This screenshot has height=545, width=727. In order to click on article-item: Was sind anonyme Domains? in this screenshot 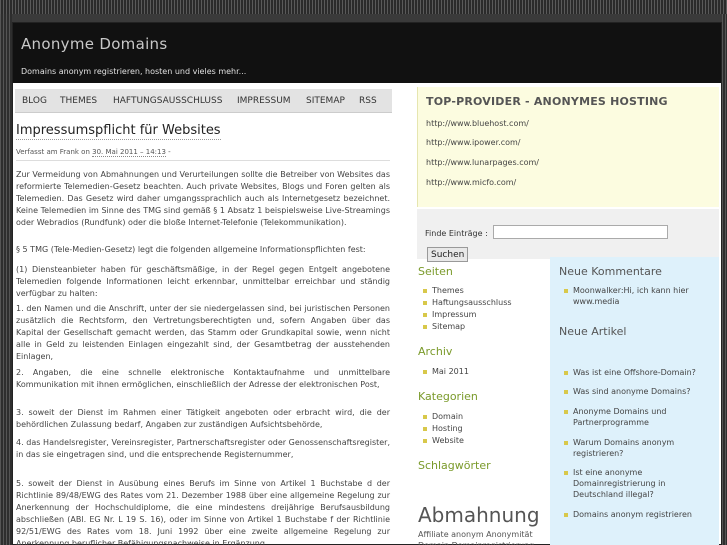, I will do `click(643, 391)`.